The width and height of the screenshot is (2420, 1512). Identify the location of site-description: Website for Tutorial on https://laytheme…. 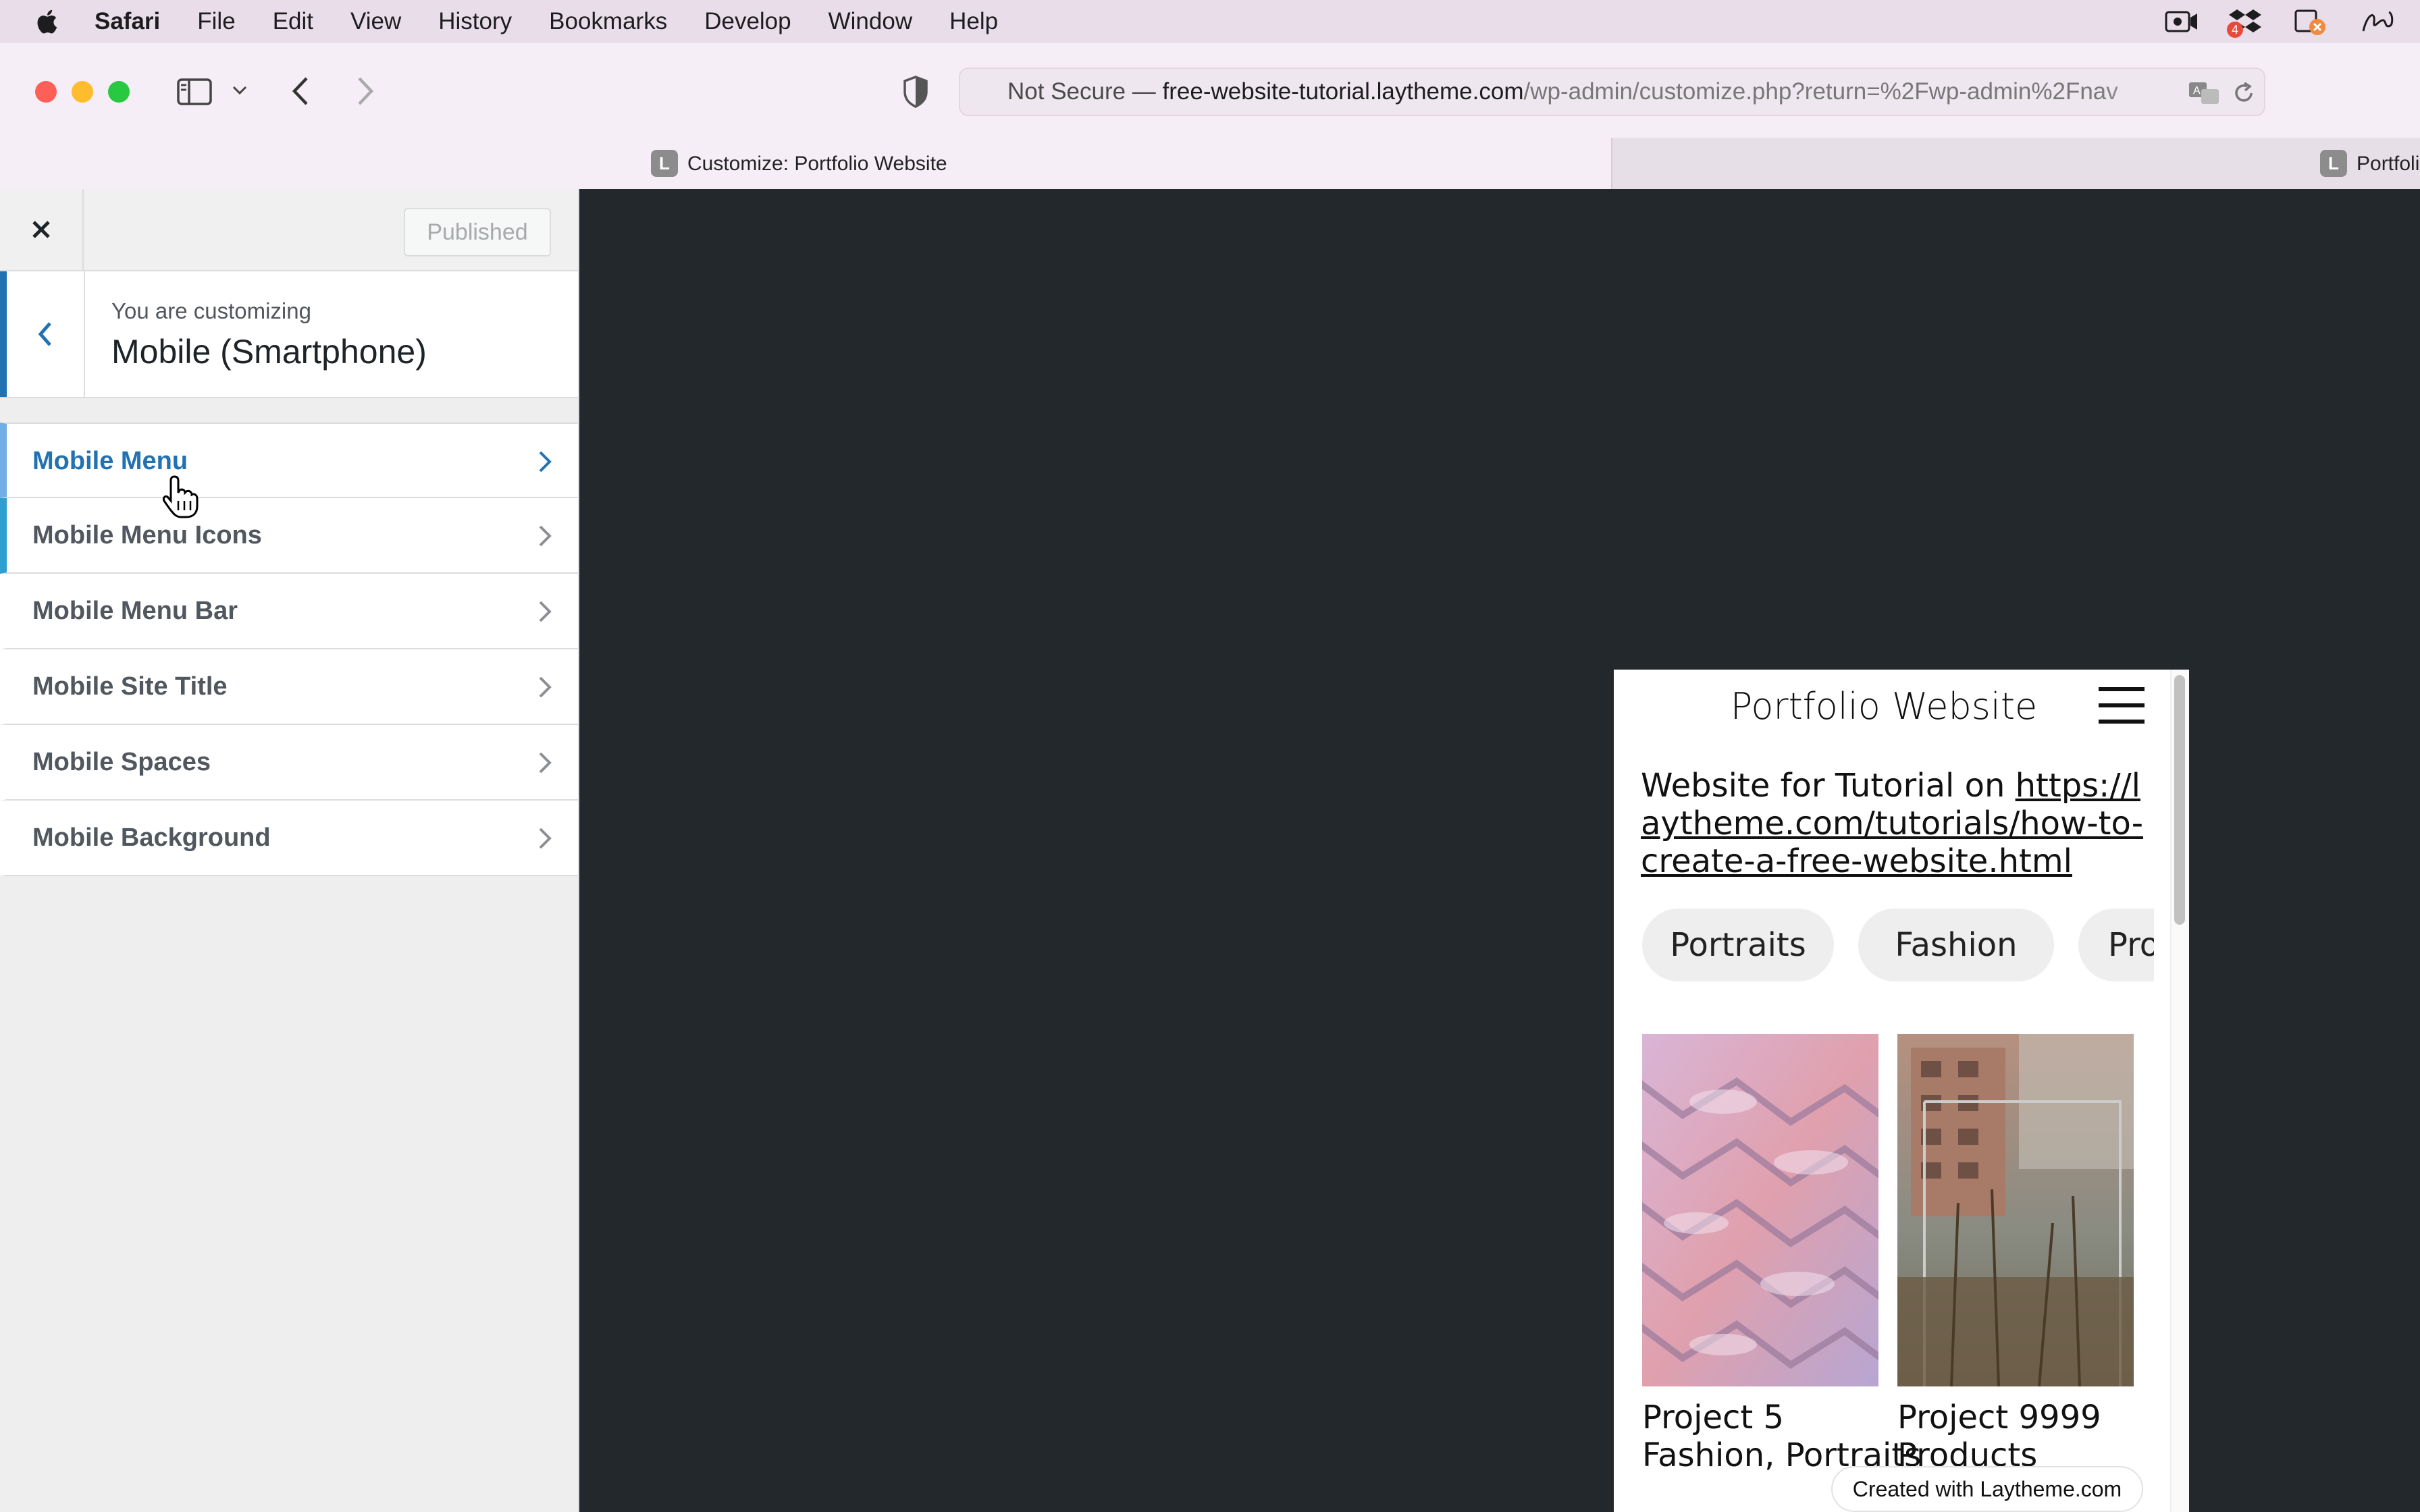
(1897, 823).